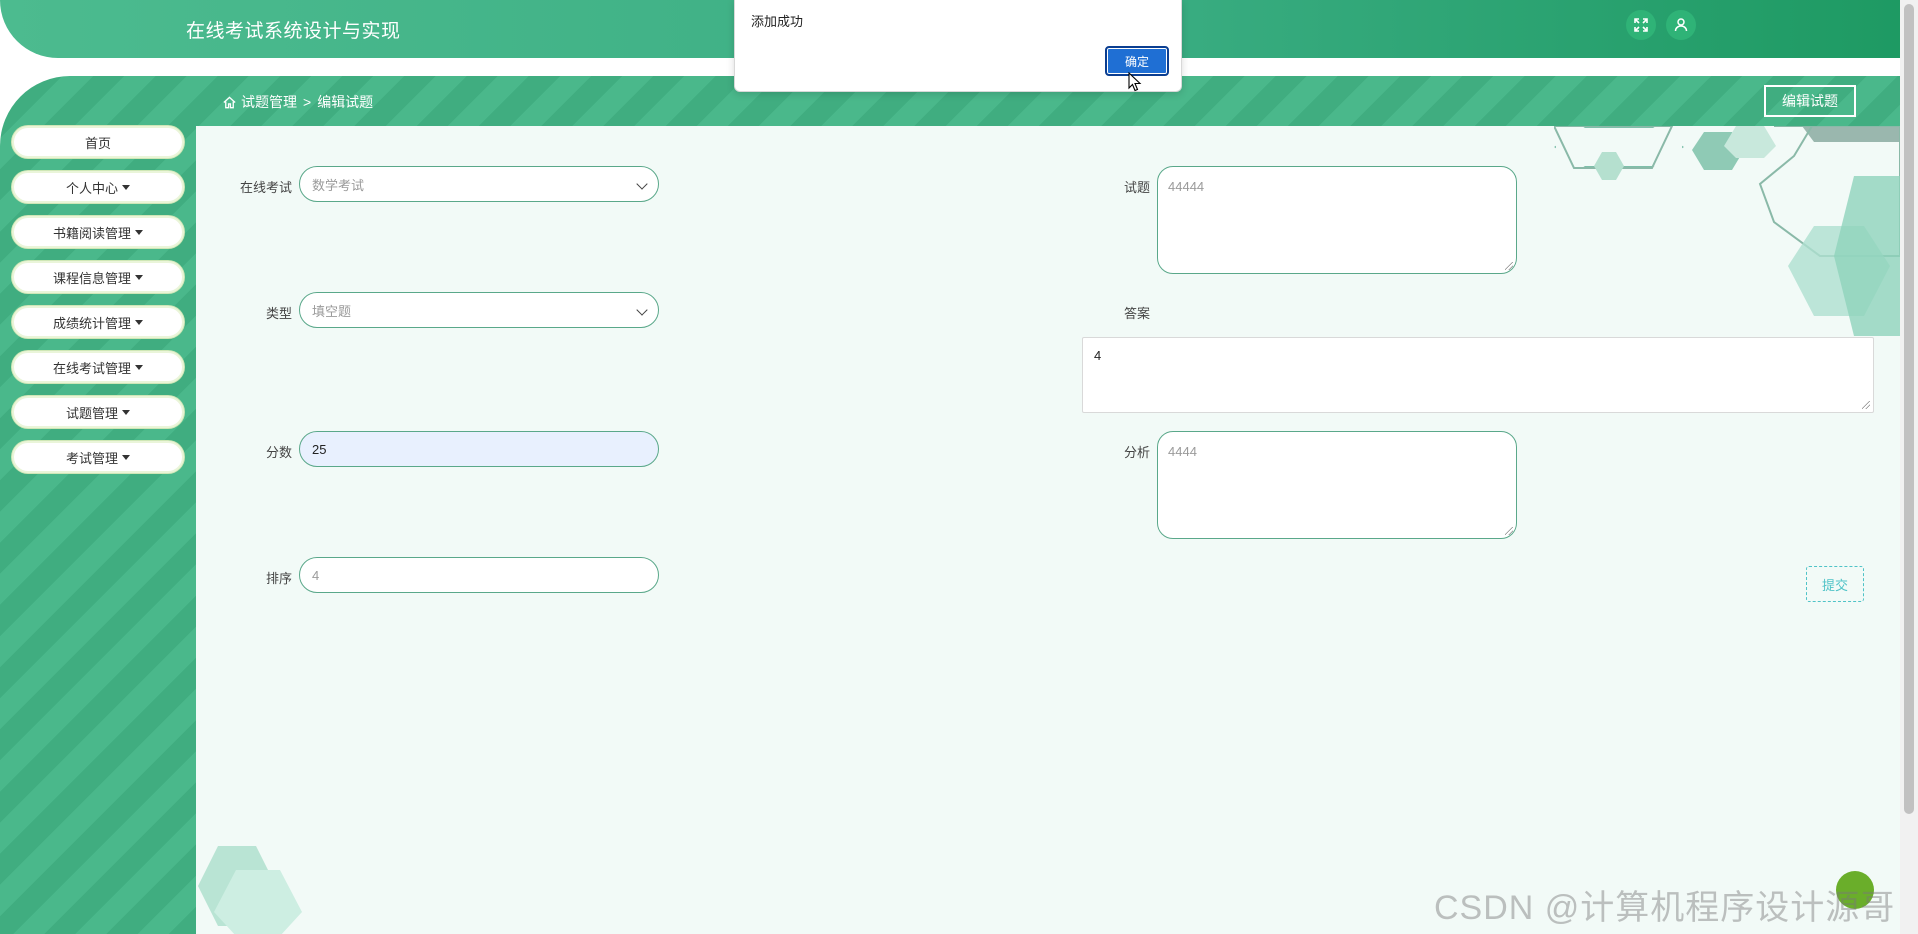 This screenshot has width=1918, height=934. What do you see at coordinates (1810, 101) in the screenshot?
I see `edit-question-button: 编辑试题` at bounding box center [1810, 101].